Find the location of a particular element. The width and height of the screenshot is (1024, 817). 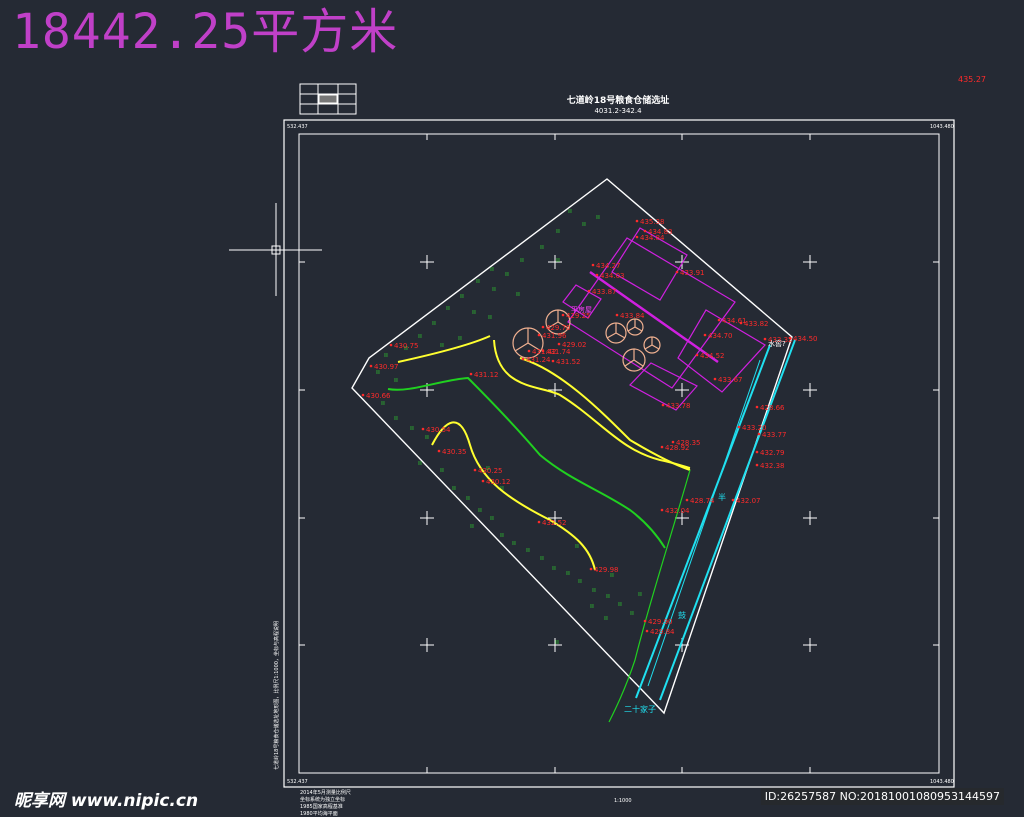

elevation-value: 434.83 is located at coordinates (660, 232).